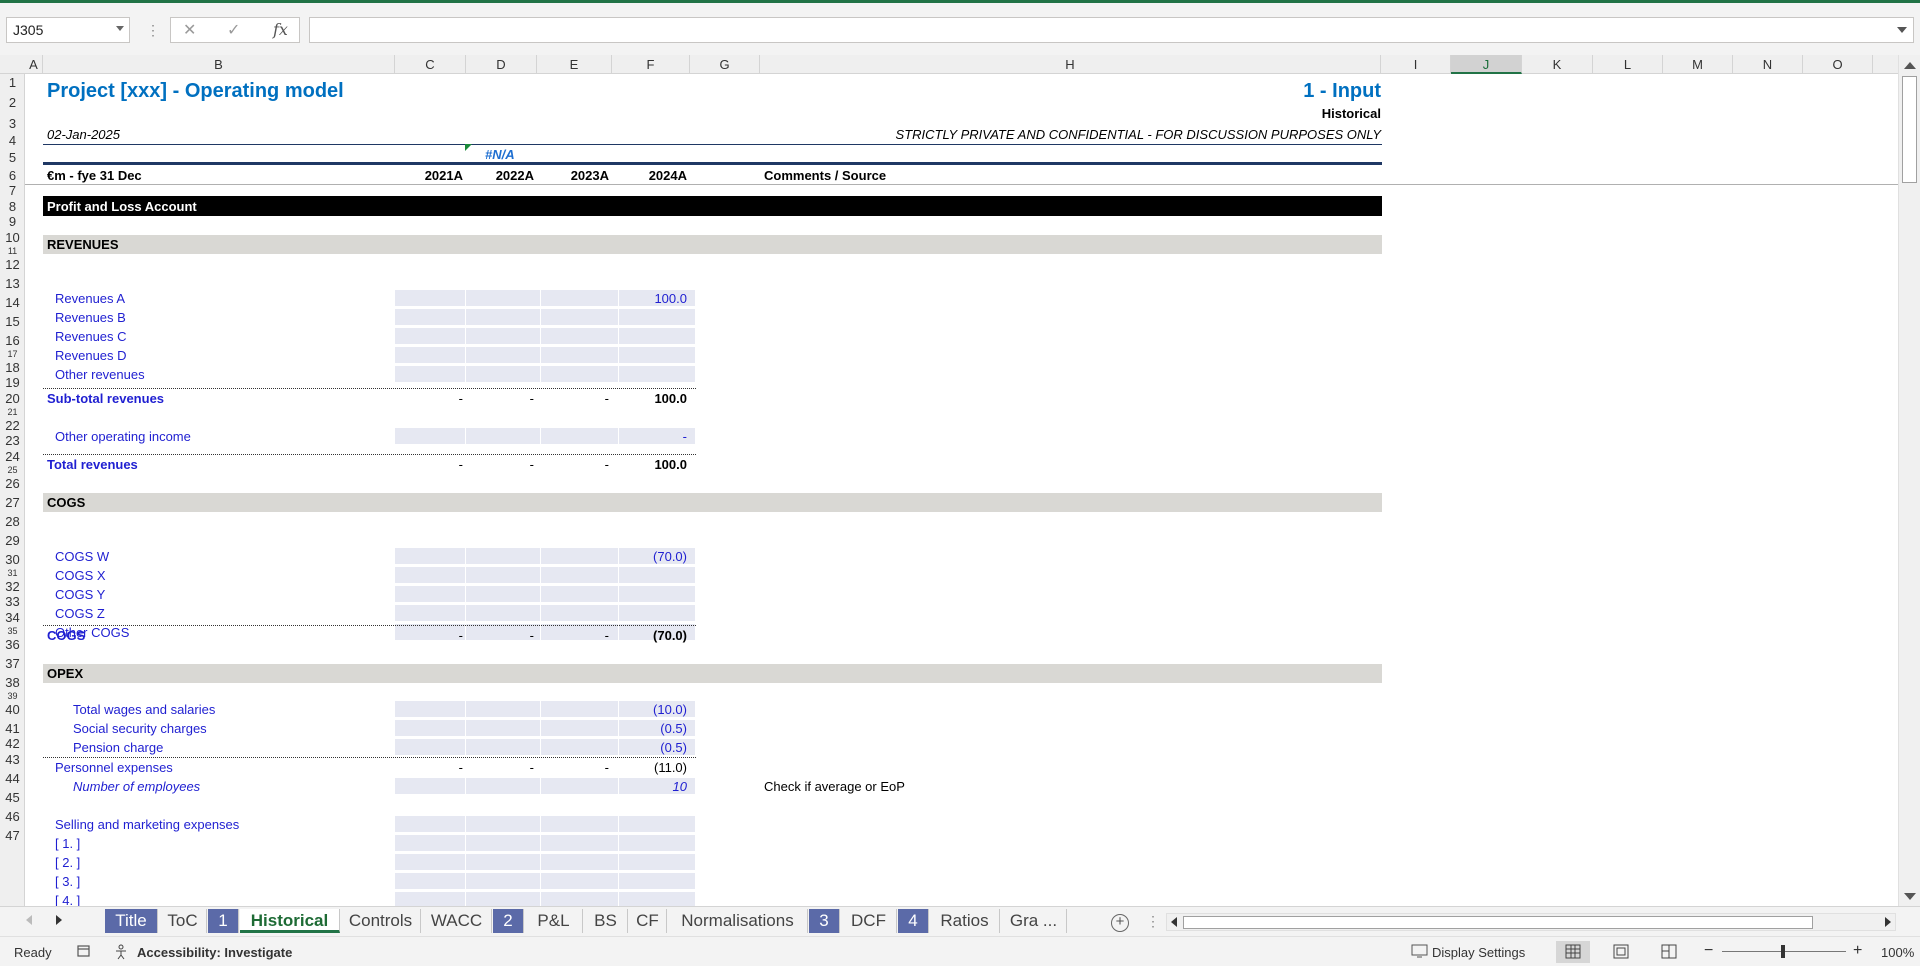 The image size is (1920, 966). Describe the element at coordinates (1416, 64) in the screenshot. I see `column-header: I` at that location.